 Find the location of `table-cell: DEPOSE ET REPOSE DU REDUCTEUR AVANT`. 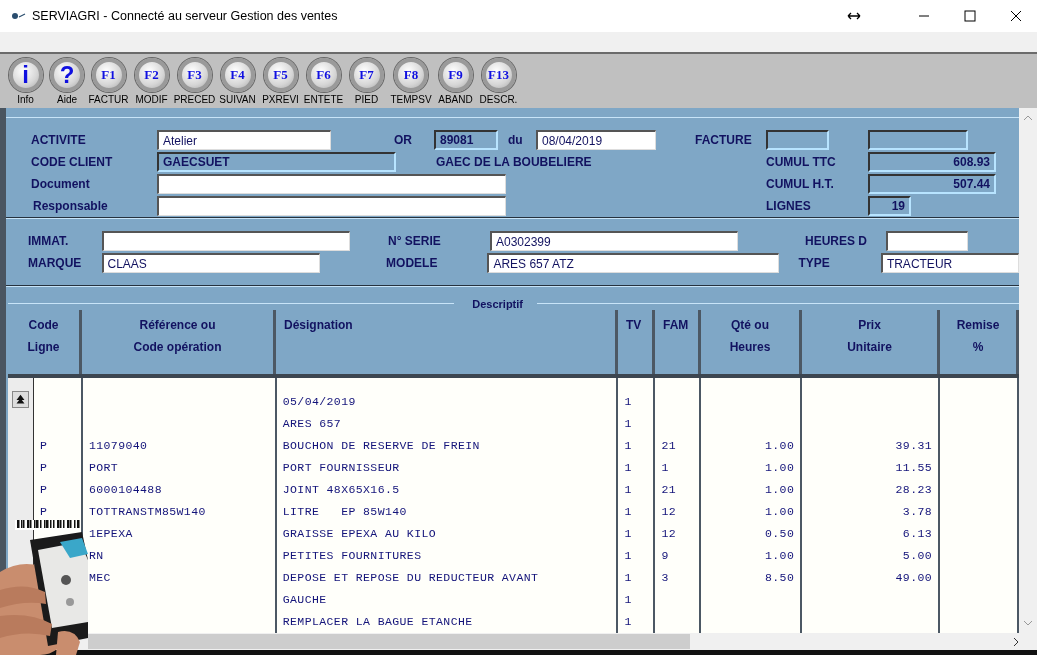

table-cell: DEPOSE ET REPOSE DU REDUCTEUR AVANT is located at coordinates (410, 577).